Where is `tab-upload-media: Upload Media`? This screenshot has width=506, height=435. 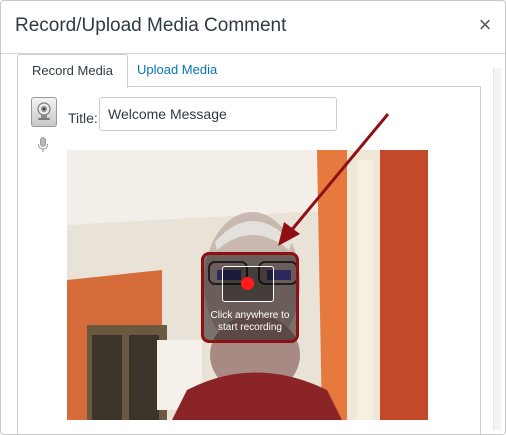 tab-upload-media: Upload Media is located at coordinates (177, 70).